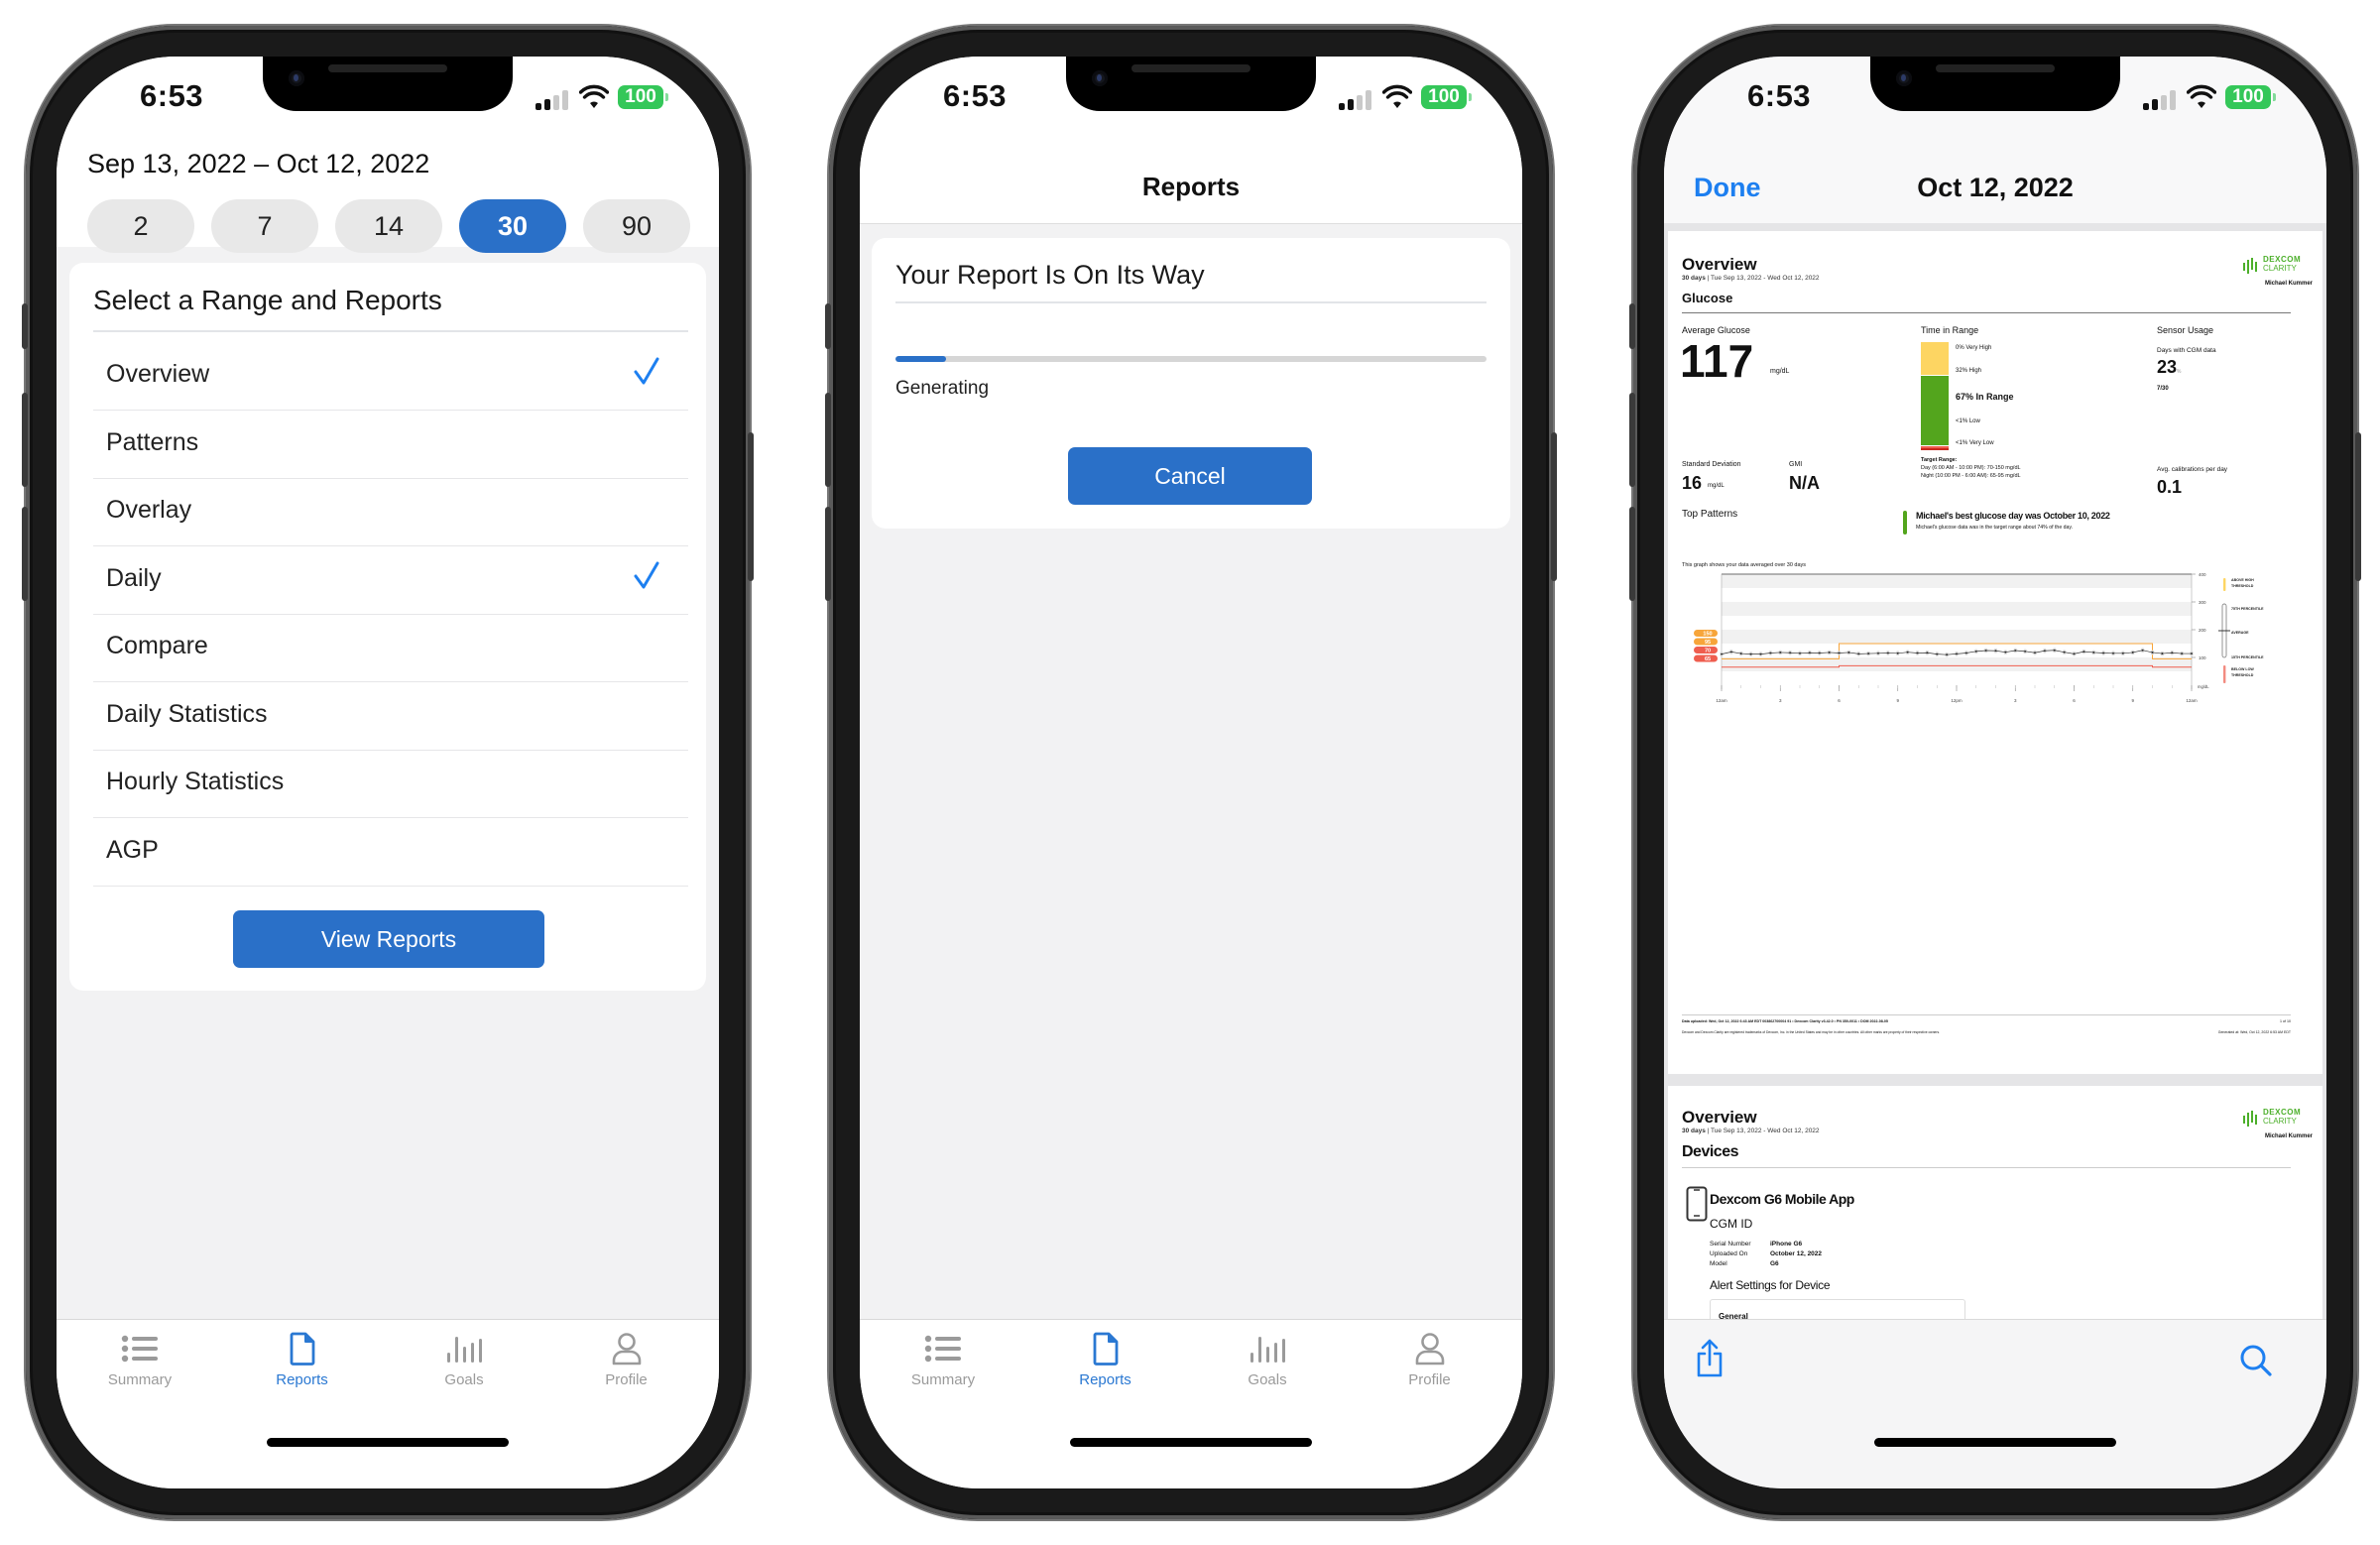 Image resolution: width=2380 pixels, height=1545 pixels. I want to click on legend-label: BELOW LOW, so click(2242, 669).